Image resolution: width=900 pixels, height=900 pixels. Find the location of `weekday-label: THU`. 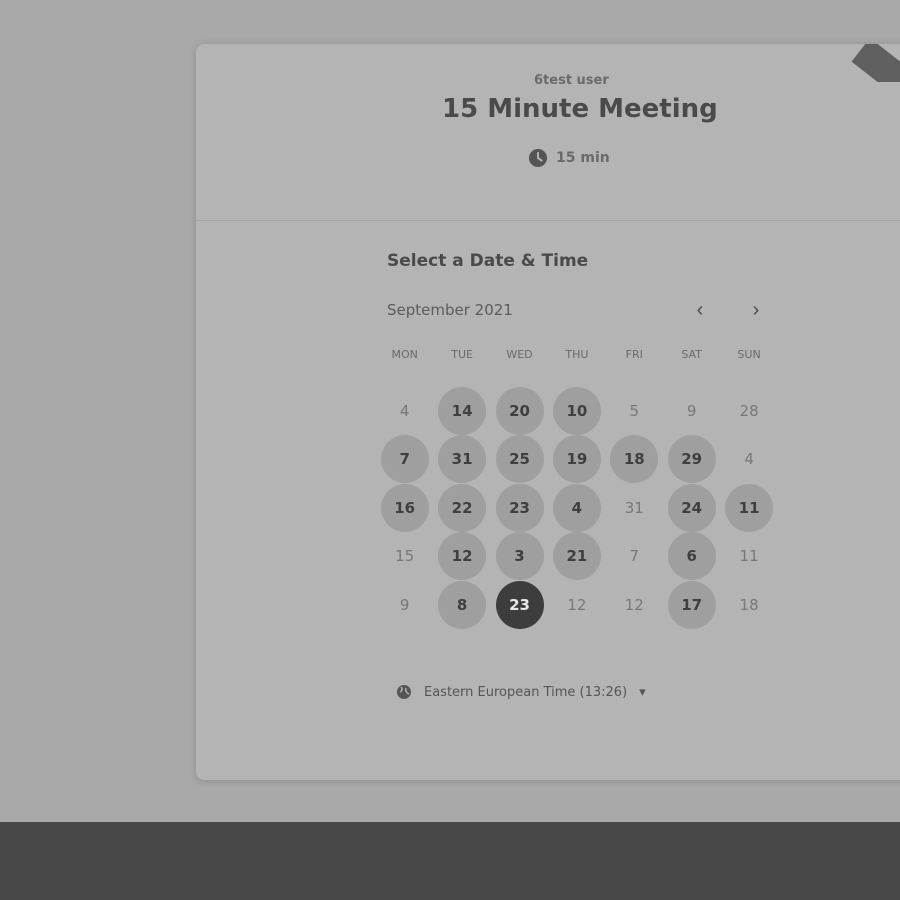

weekday-label: THU is located at coordinates (577, 354).